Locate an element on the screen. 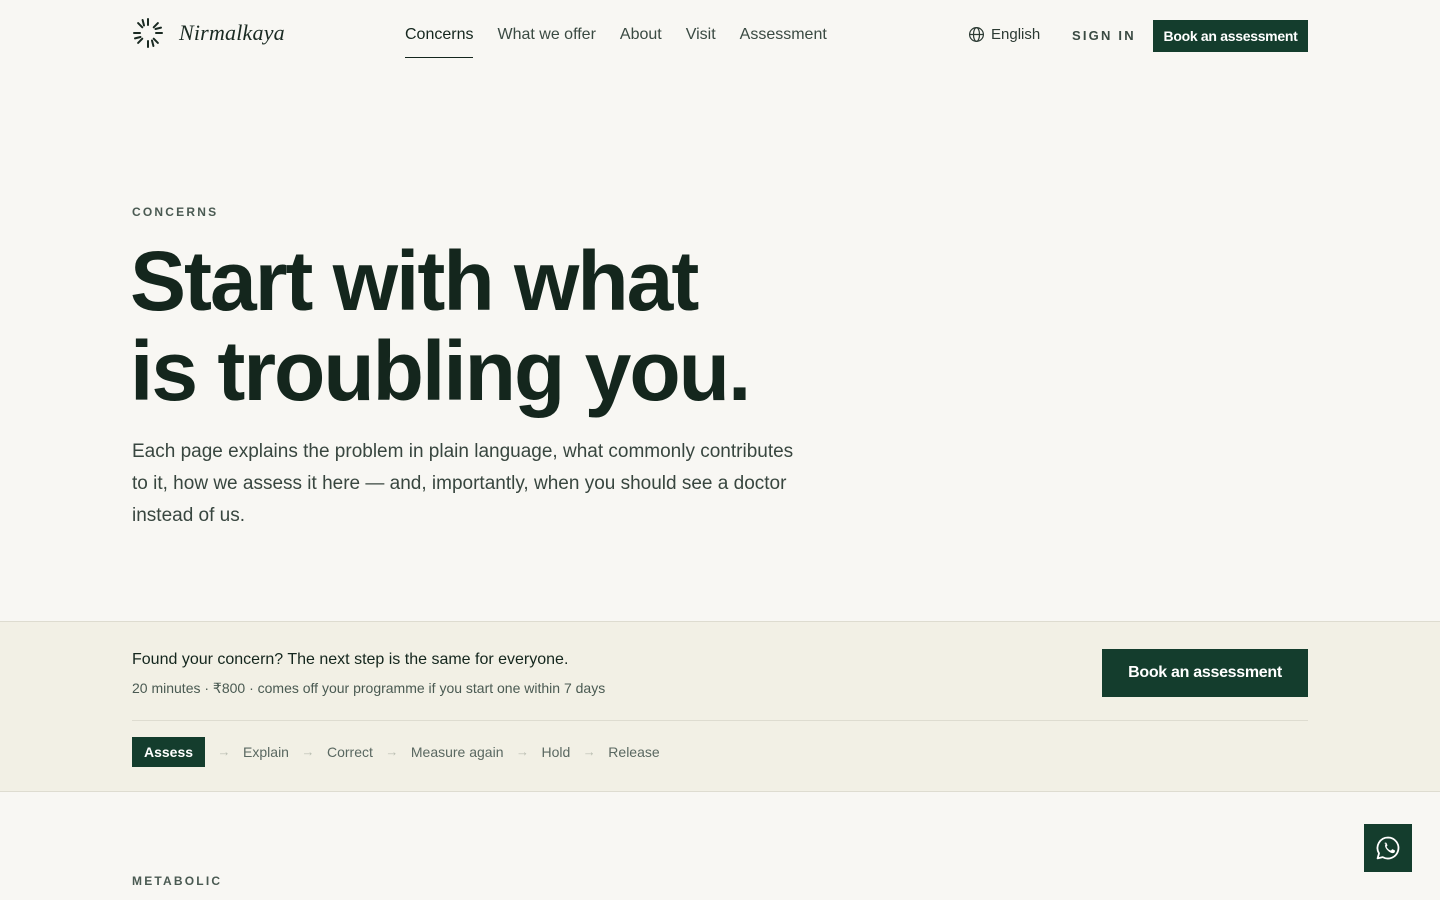 Image resolution: width=1440 pixels, height=900 pixels. book-assessment-band-button: Book an assessment is located at coordinates (1205, 673).